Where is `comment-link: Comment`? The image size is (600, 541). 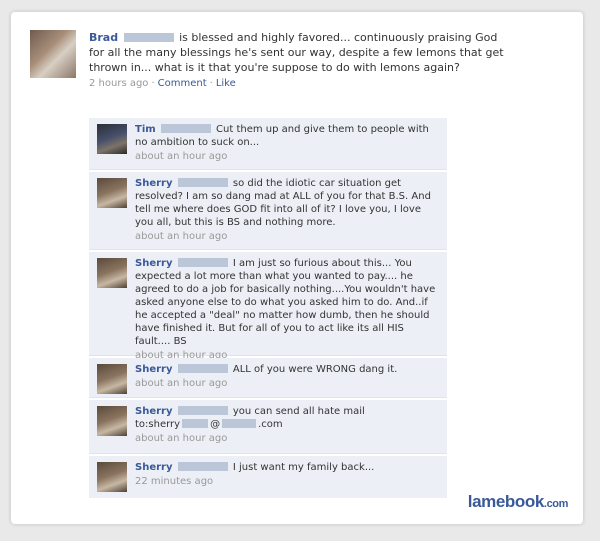 comment-link: Comment is located at coordinates (182, 83).